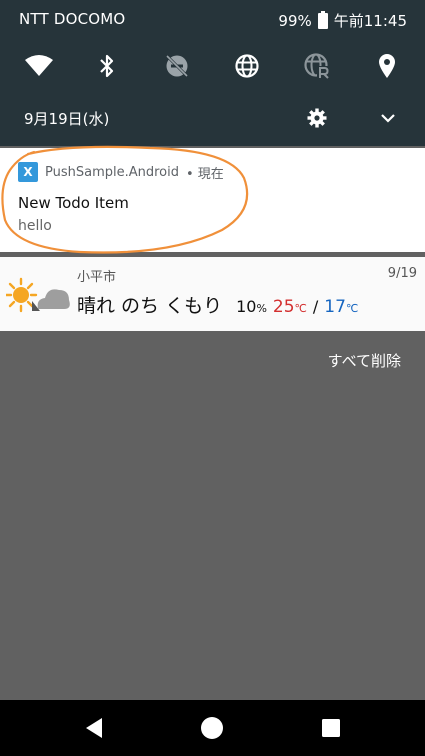 The height and width of the screenshot is (756, 425). What do you see at coordinates (67, 119) in the screenshot?
I see `date-label: 9月19日(水)` at bounding box center [67, 119].